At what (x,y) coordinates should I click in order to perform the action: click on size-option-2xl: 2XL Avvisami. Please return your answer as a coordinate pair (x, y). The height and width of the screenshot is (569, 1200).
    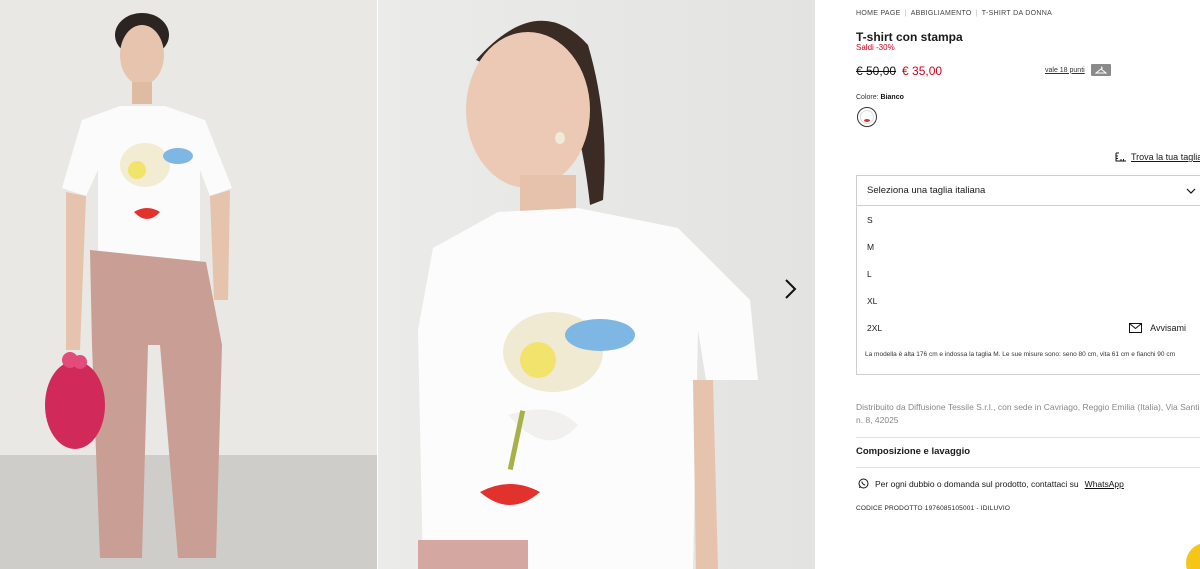
    Looking at the image, I should click on (1028, 327).